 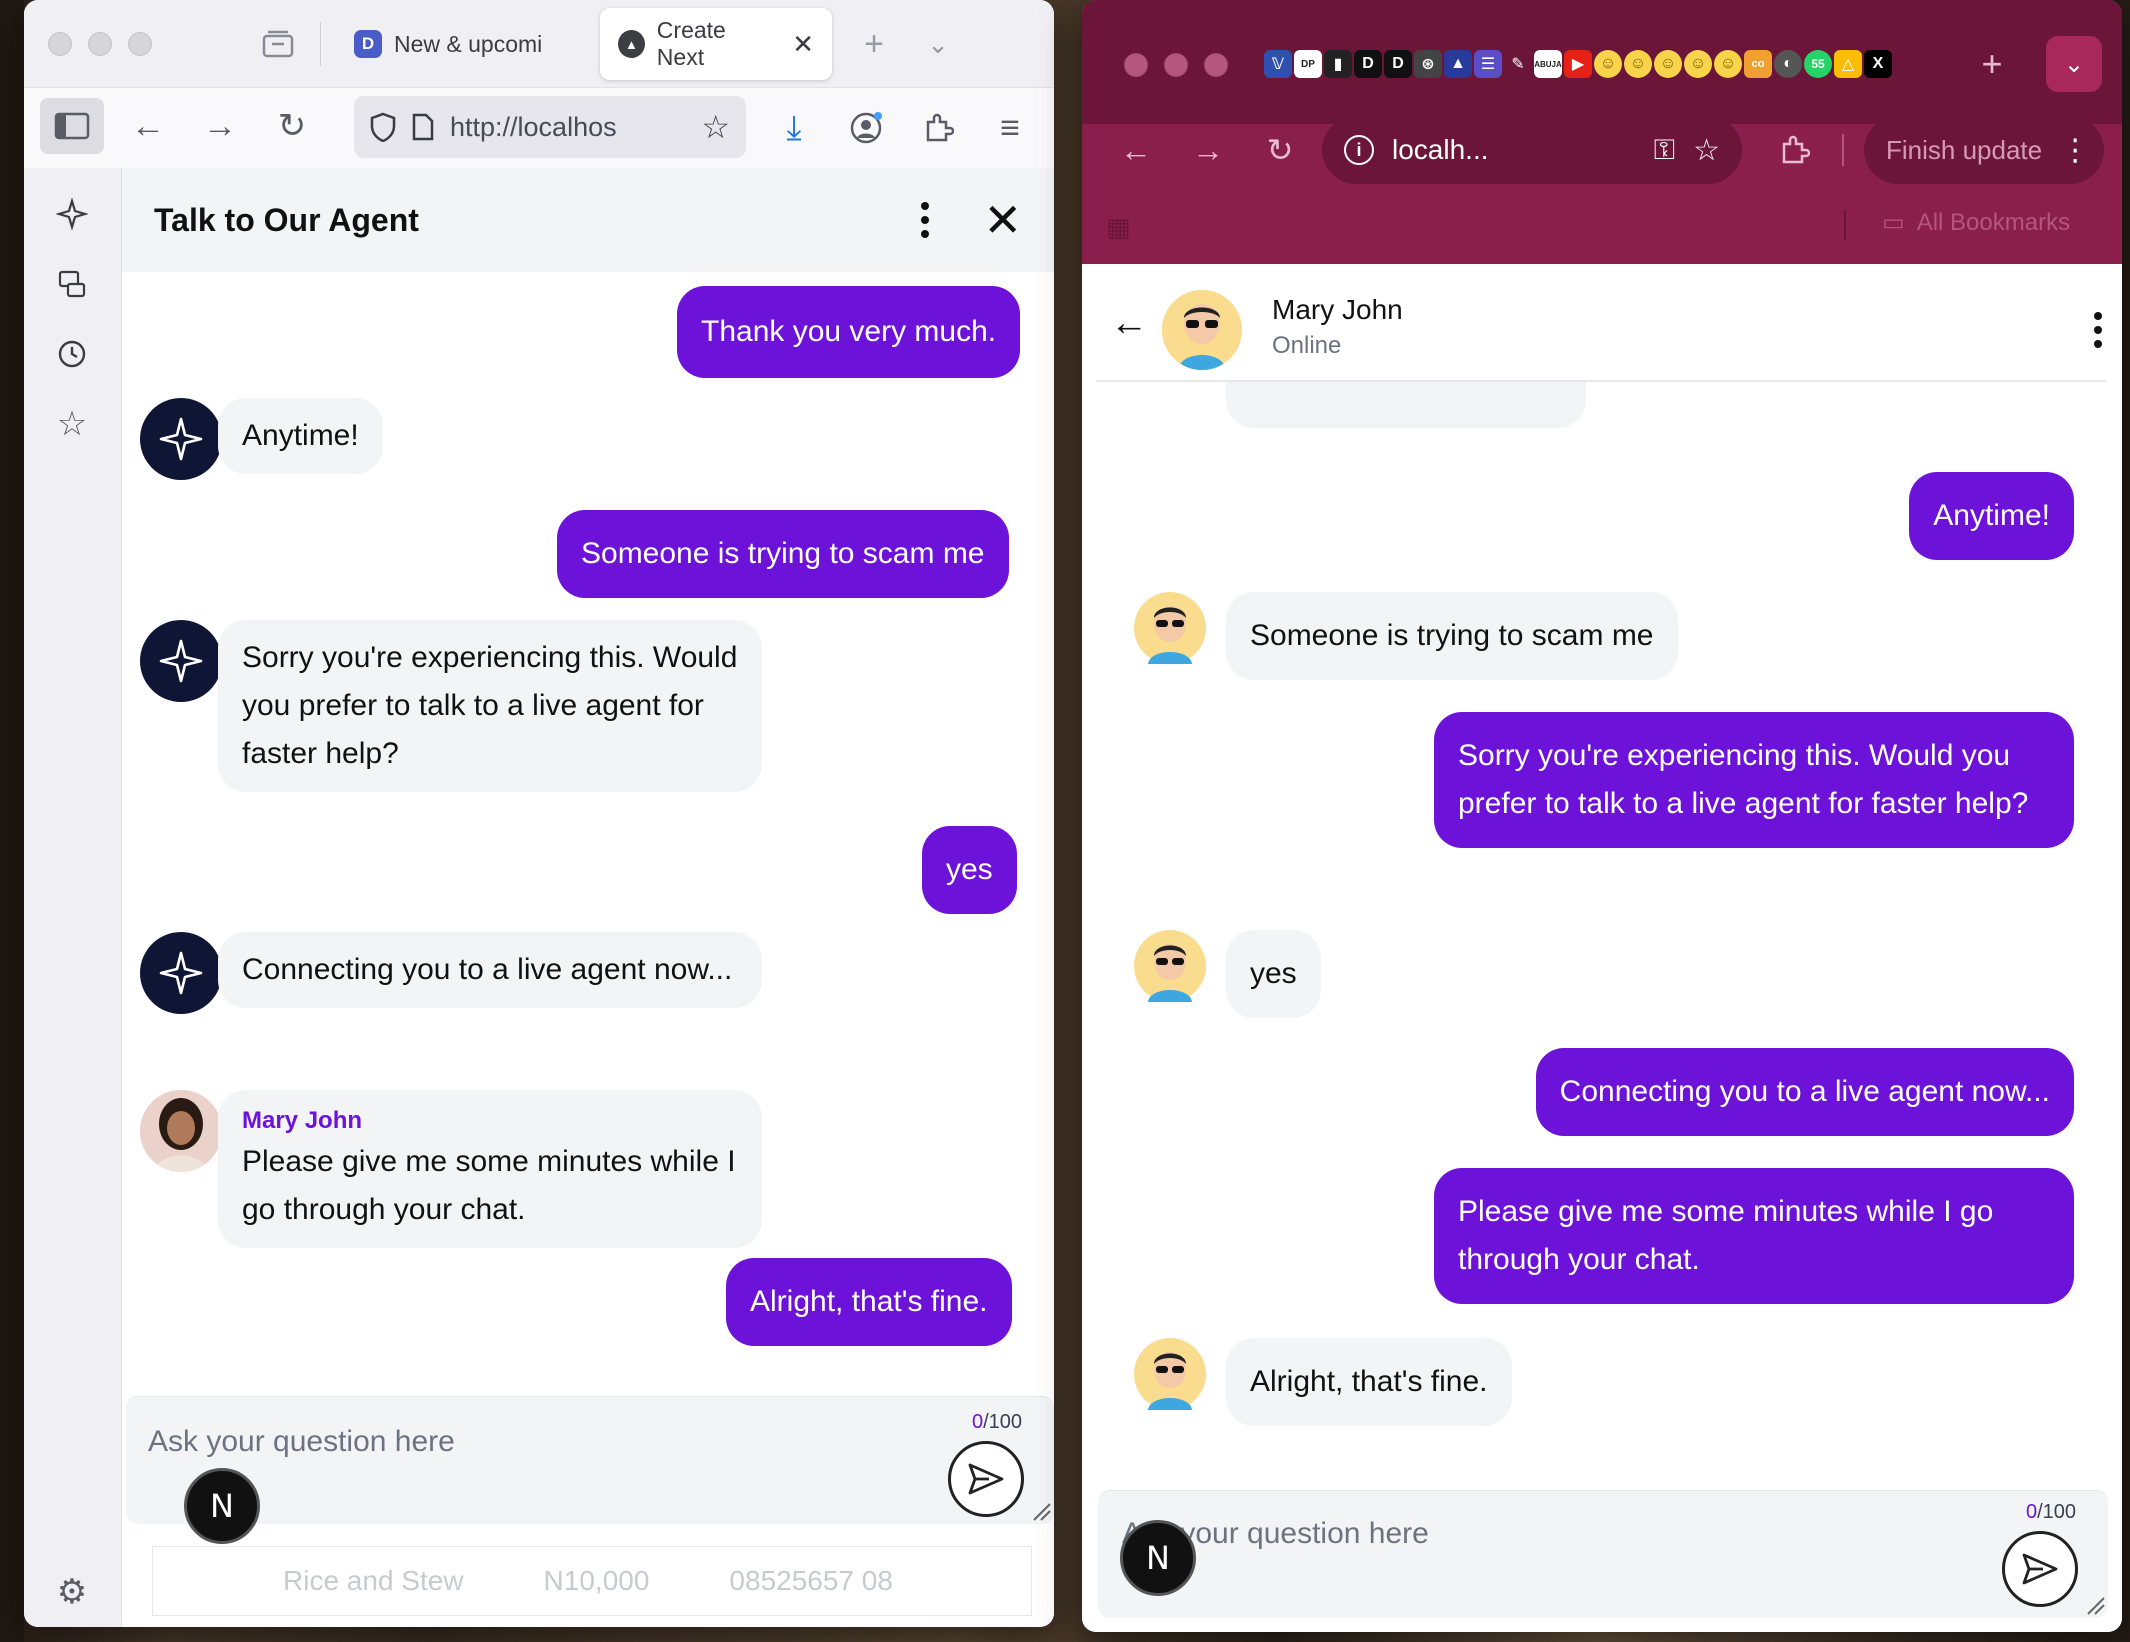 I want to click on send-icon, so click(x=986, y=1479).